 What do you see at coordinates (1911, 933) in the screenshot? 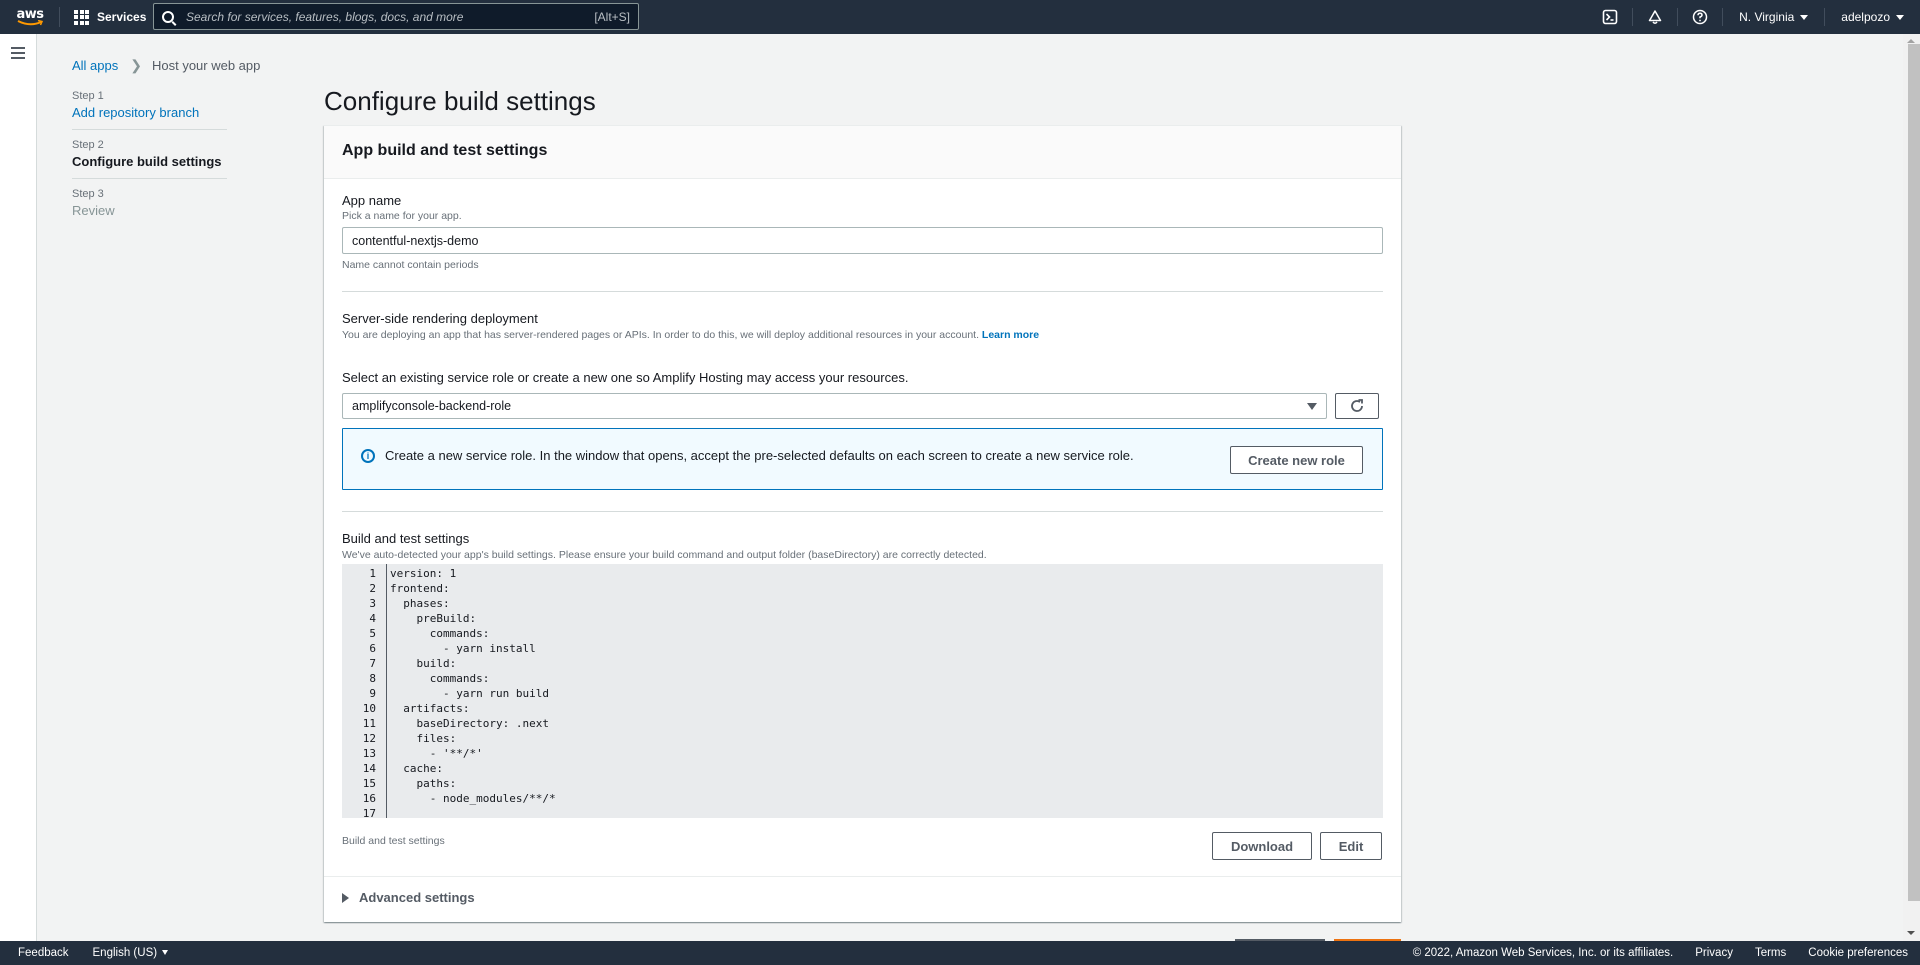
I see `scroll-down-icon` at bounding box center [1911, 933].